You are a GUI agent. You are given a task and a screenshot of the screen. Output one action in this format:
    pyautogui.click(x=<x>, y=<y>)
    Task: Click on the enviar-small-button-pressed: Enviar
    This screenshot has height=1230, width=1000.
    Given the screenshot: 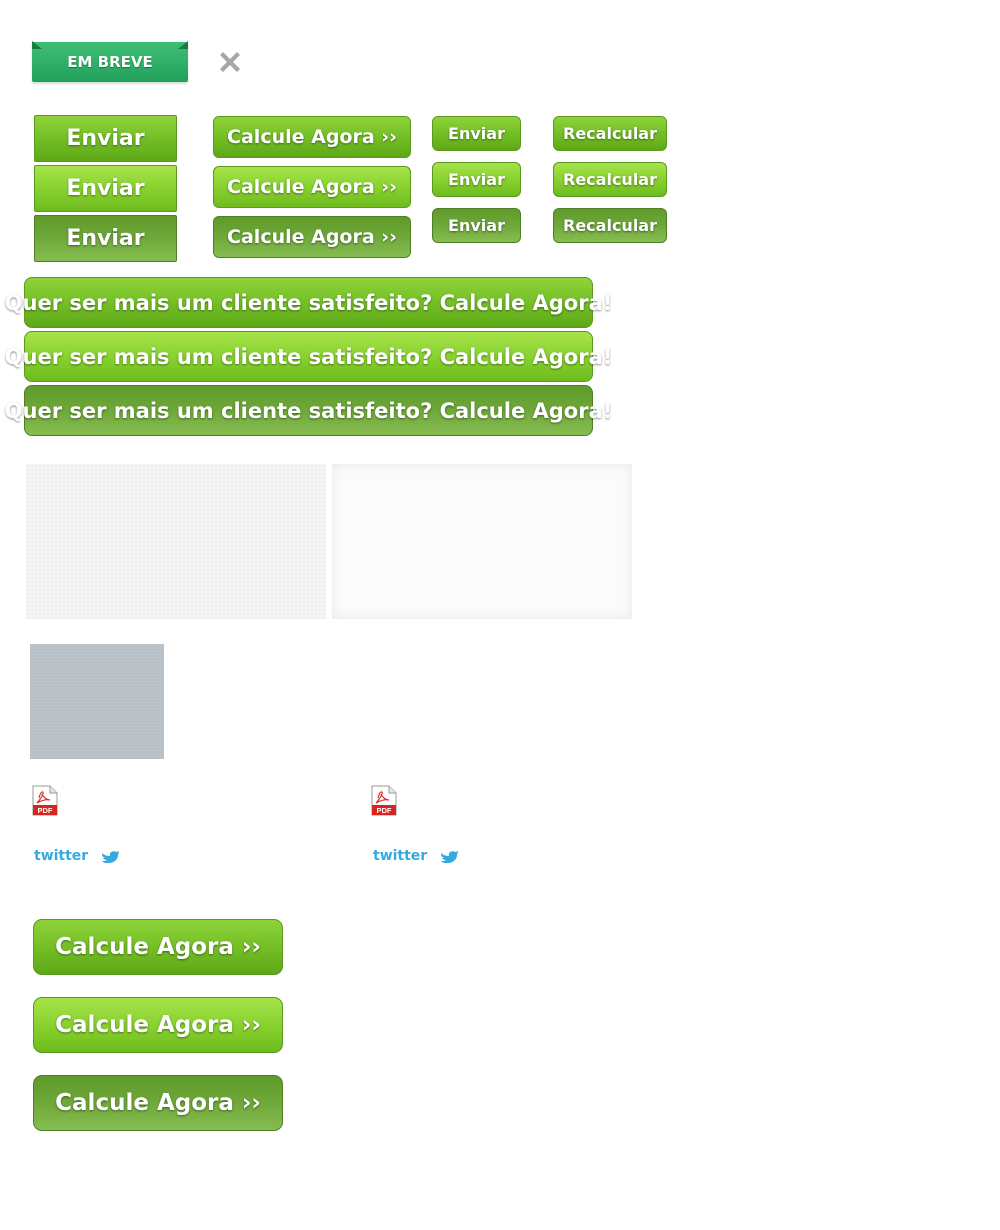 What is the action you would take?
    pyautogui.click(x=476, y=225)
    